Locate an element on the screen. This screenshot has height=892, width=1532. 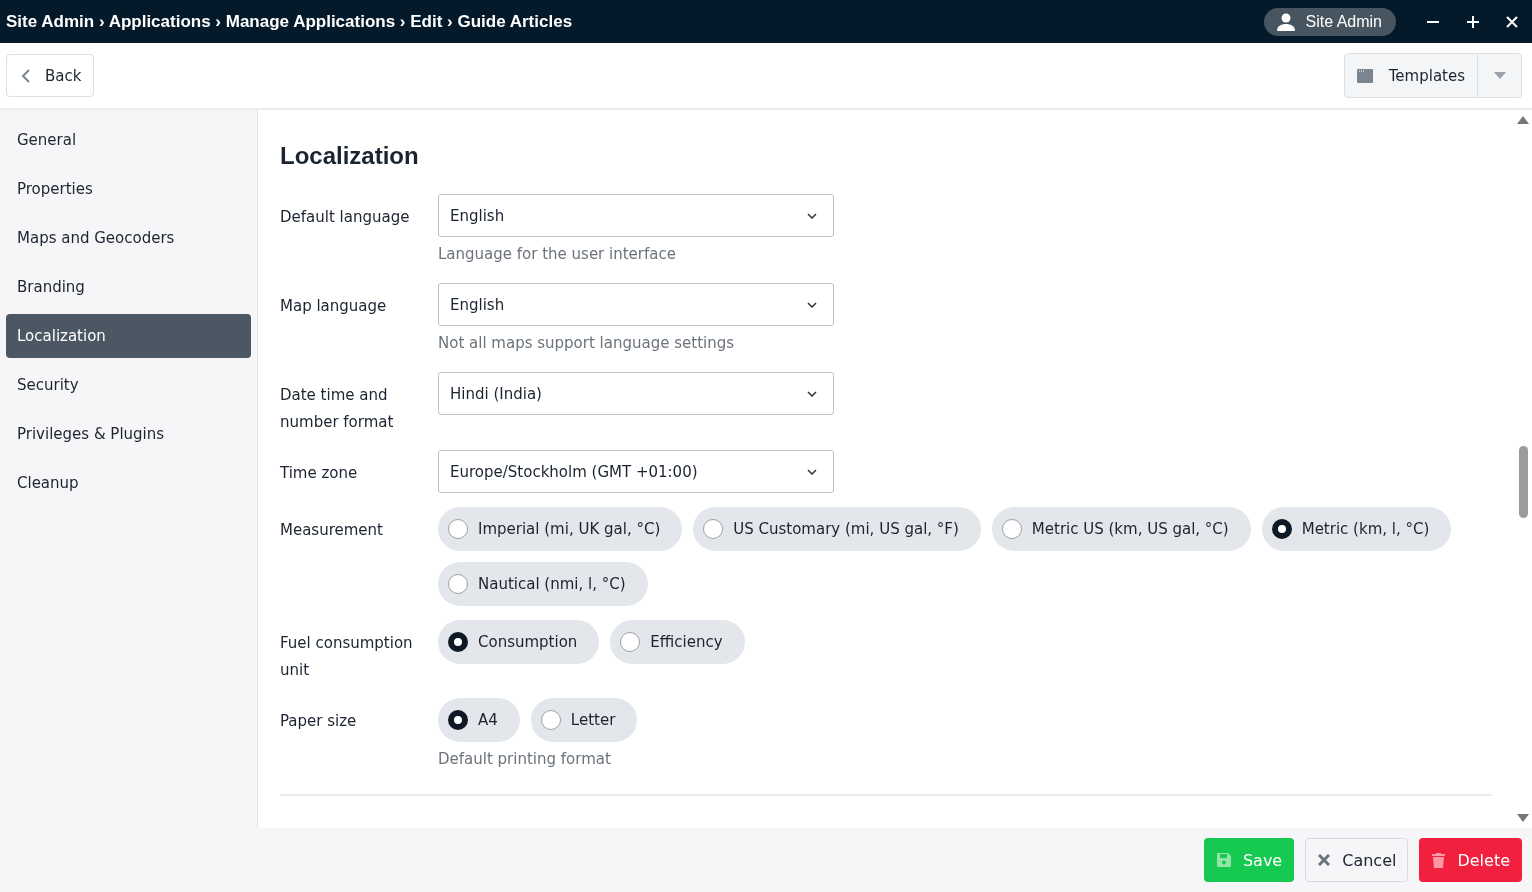
window-icon is located at coordinates (1364, 75).